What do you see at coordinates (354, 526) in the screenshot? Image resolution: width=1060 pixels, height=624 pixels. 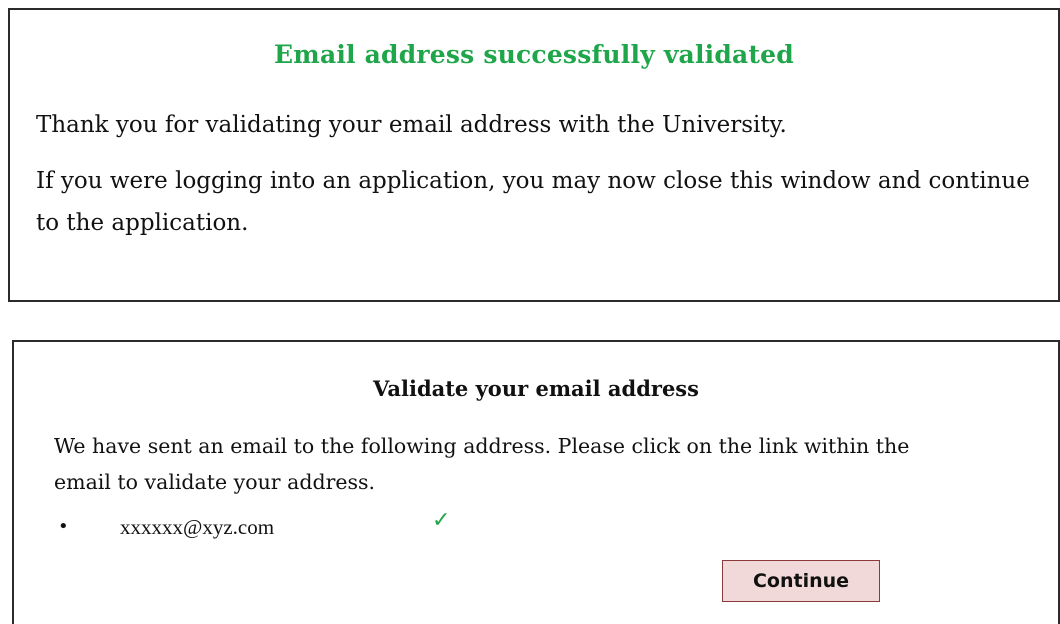 I see `email-list-item: • xxxxxx@xyz.com ✓` at bounding box center [354, 526].